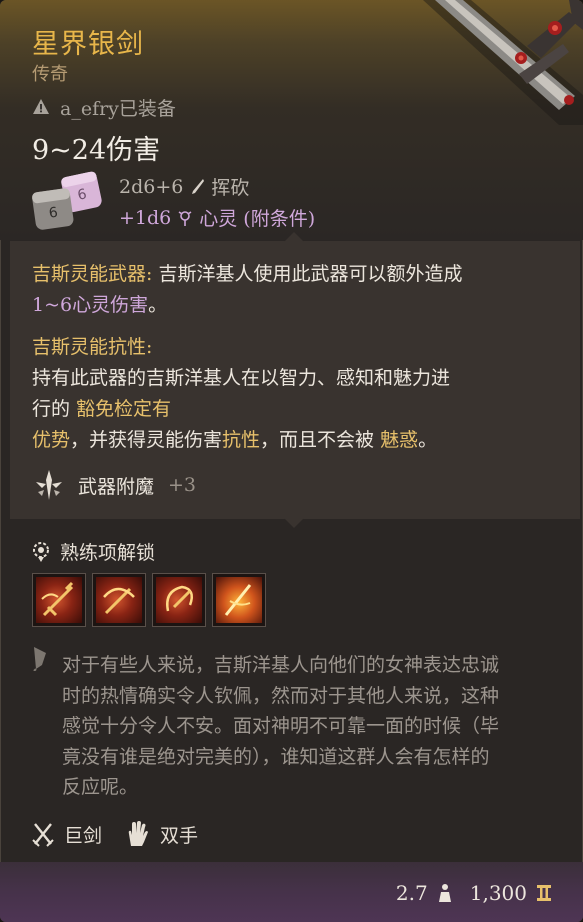  What do you see at coordinates (241, 378) in the screenshot?
I see `psionic-resistance-line1: 持有此武器的吉斯洋基人在以智力、感知和魅力进` at bounding box center [241, 378].